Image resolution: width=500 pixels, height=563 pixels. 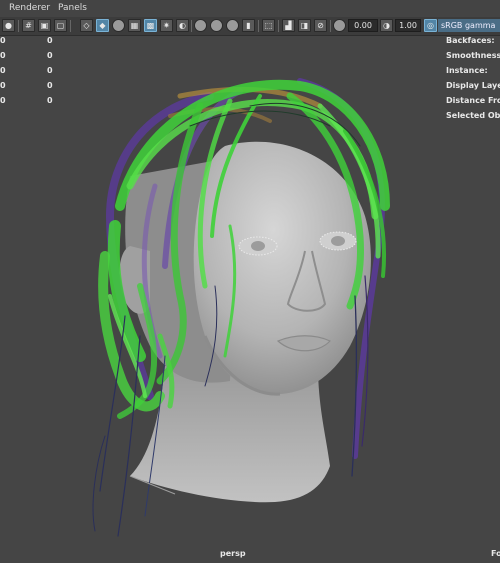 What do you see at coordinates (473, 115) in the screenshot?
I see `hud-selected-objects-label: Selected Obje` at bounding box center [473, 115].